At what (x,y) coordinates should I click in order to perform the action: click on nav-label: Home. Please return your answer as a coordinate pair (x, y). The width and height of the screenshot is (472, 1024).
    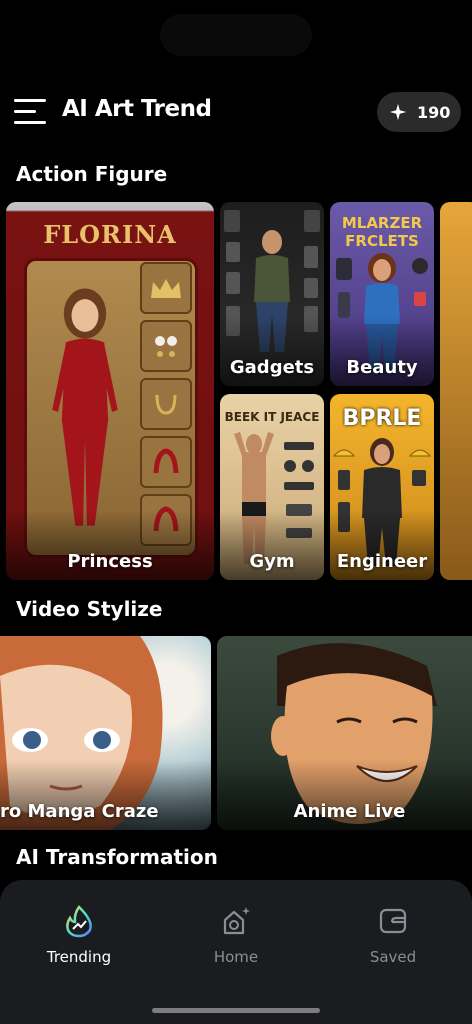
    Looking at the image, I should click on (236, 957).